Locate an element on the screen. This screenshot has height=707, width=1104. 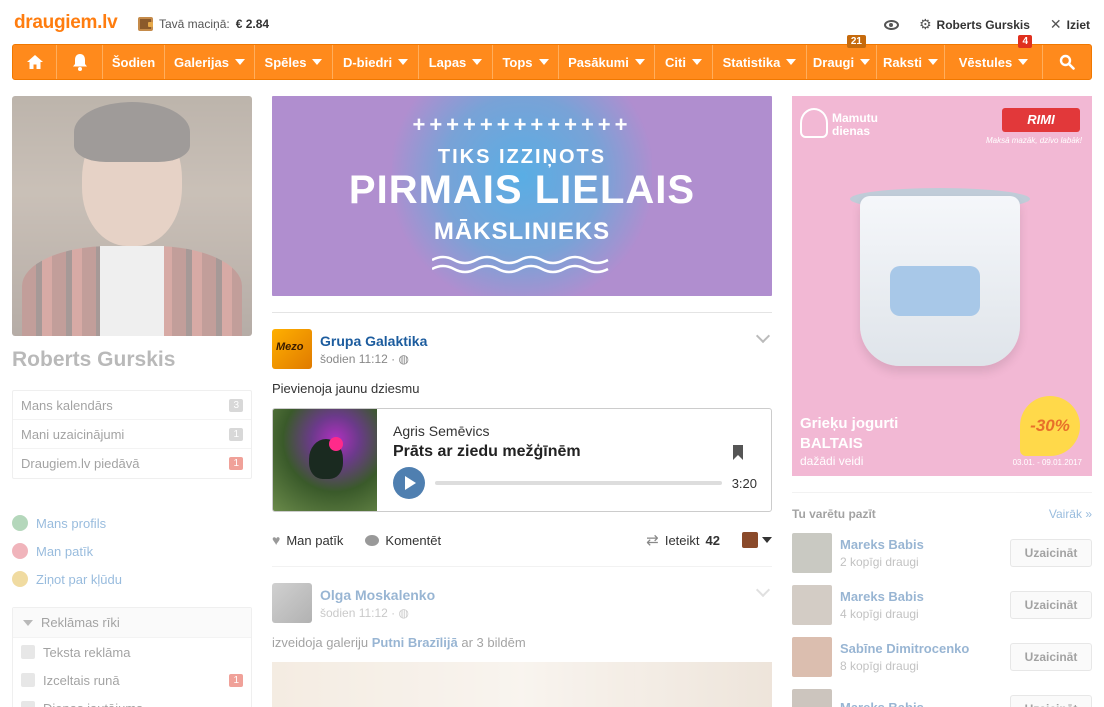
post-time: šodien 11:12 is located at coordinates (354, 613).